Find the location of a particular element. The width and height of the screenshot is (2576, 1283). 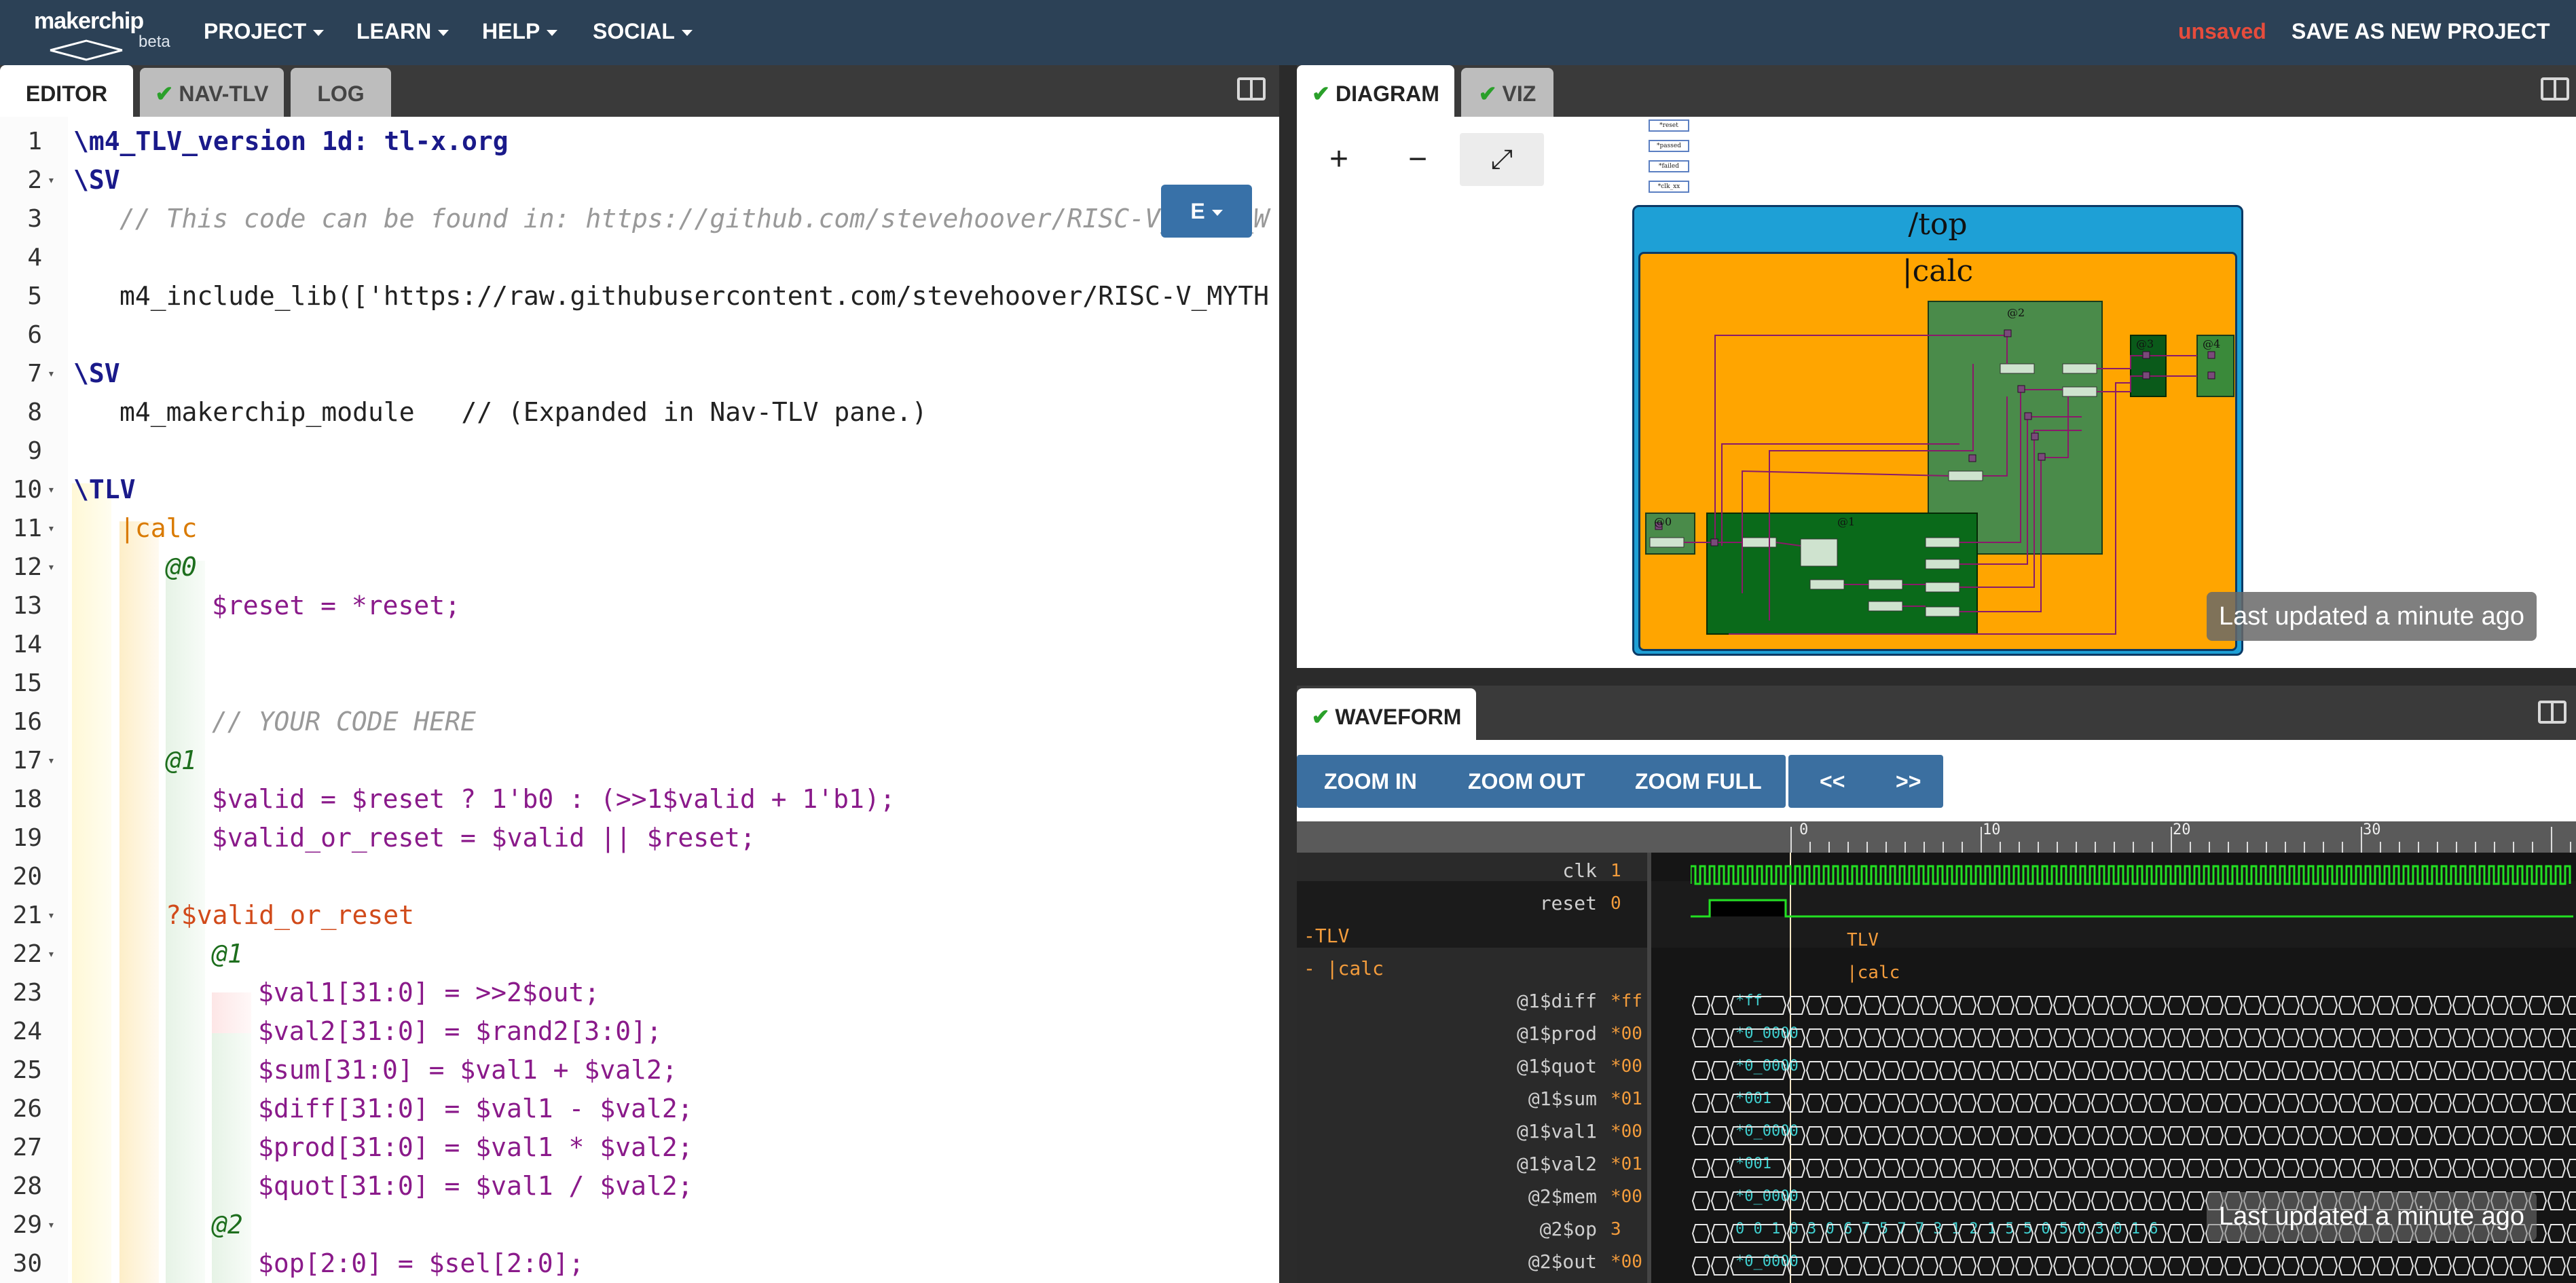

signal-current-value: 3 is located at coordinates (1616, 1229).